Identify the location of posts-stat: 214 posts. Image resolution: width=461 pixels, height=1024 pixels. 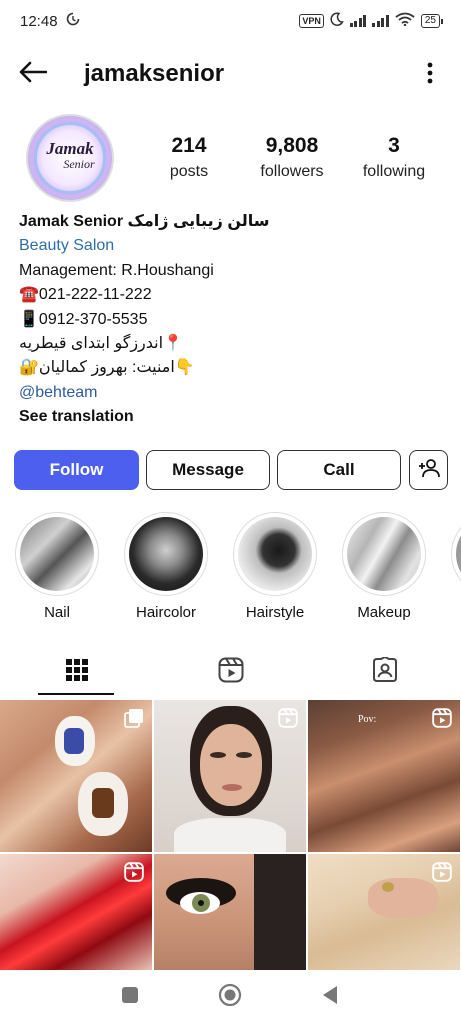
(189, 158).